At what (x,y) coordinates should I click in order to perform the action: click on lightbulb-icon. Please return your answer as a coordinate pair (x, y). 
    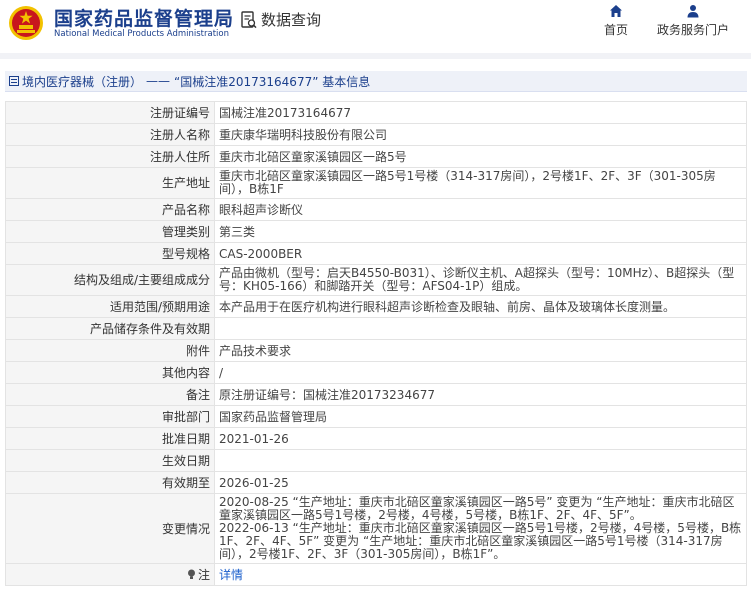
    Looking at the image, I should click on (191, 574).